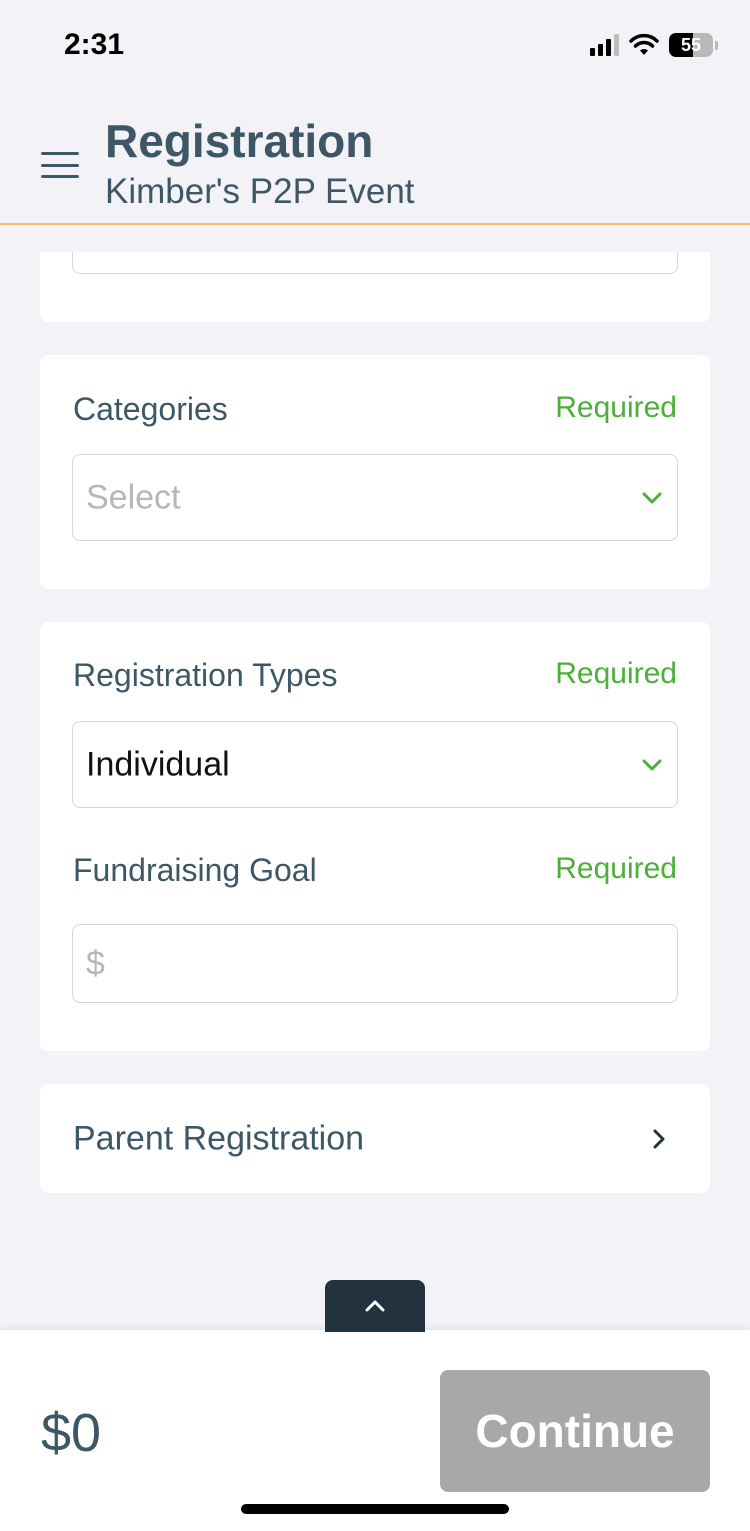 Image resolution: width=750 pixels, height=1531 pixels. What do you see at coordinates (239, 141) in the screenshot?
I see `page-title: Registration` at bounding box center [239, 141].